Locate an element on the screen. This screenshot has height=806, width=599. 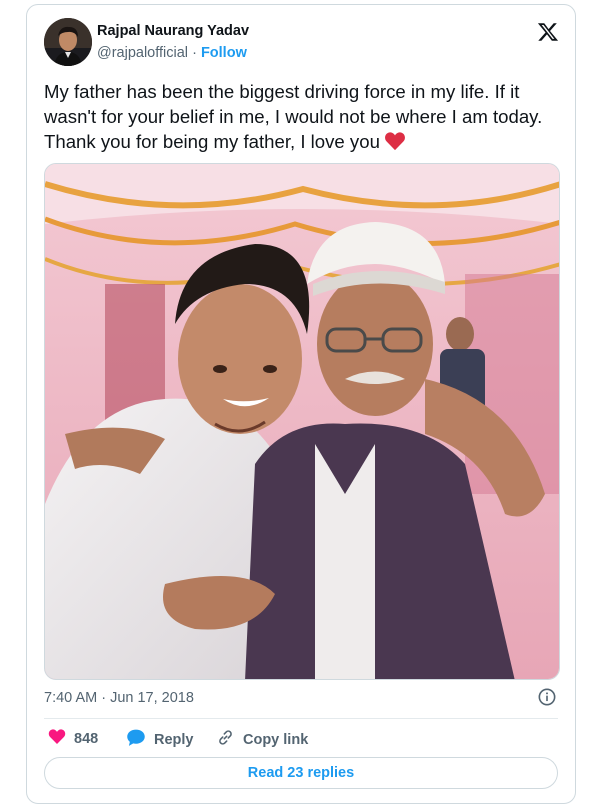
x-logo-icon is located at coordinates (548, 32).